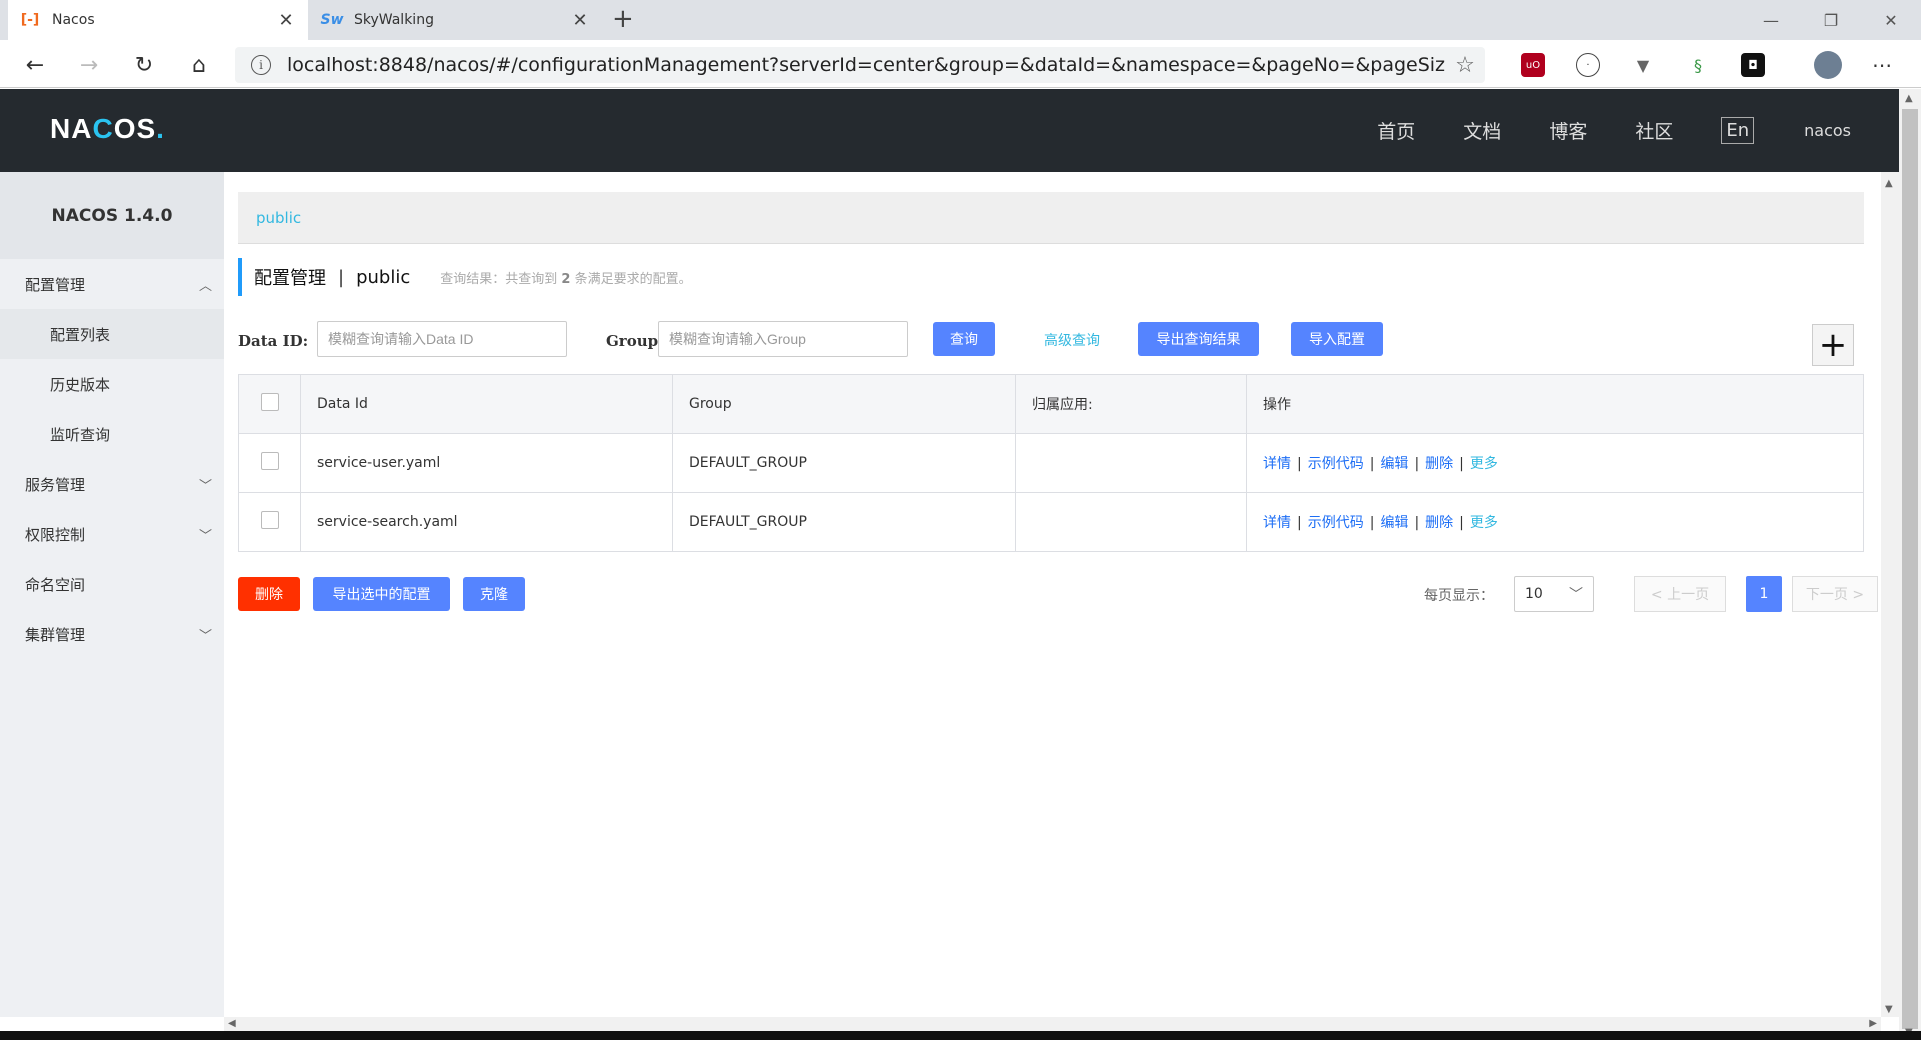  Describe the element at coordinates (55, 534) in the screenshot. I see `sidebar-item-label: 权限控制` at that location.